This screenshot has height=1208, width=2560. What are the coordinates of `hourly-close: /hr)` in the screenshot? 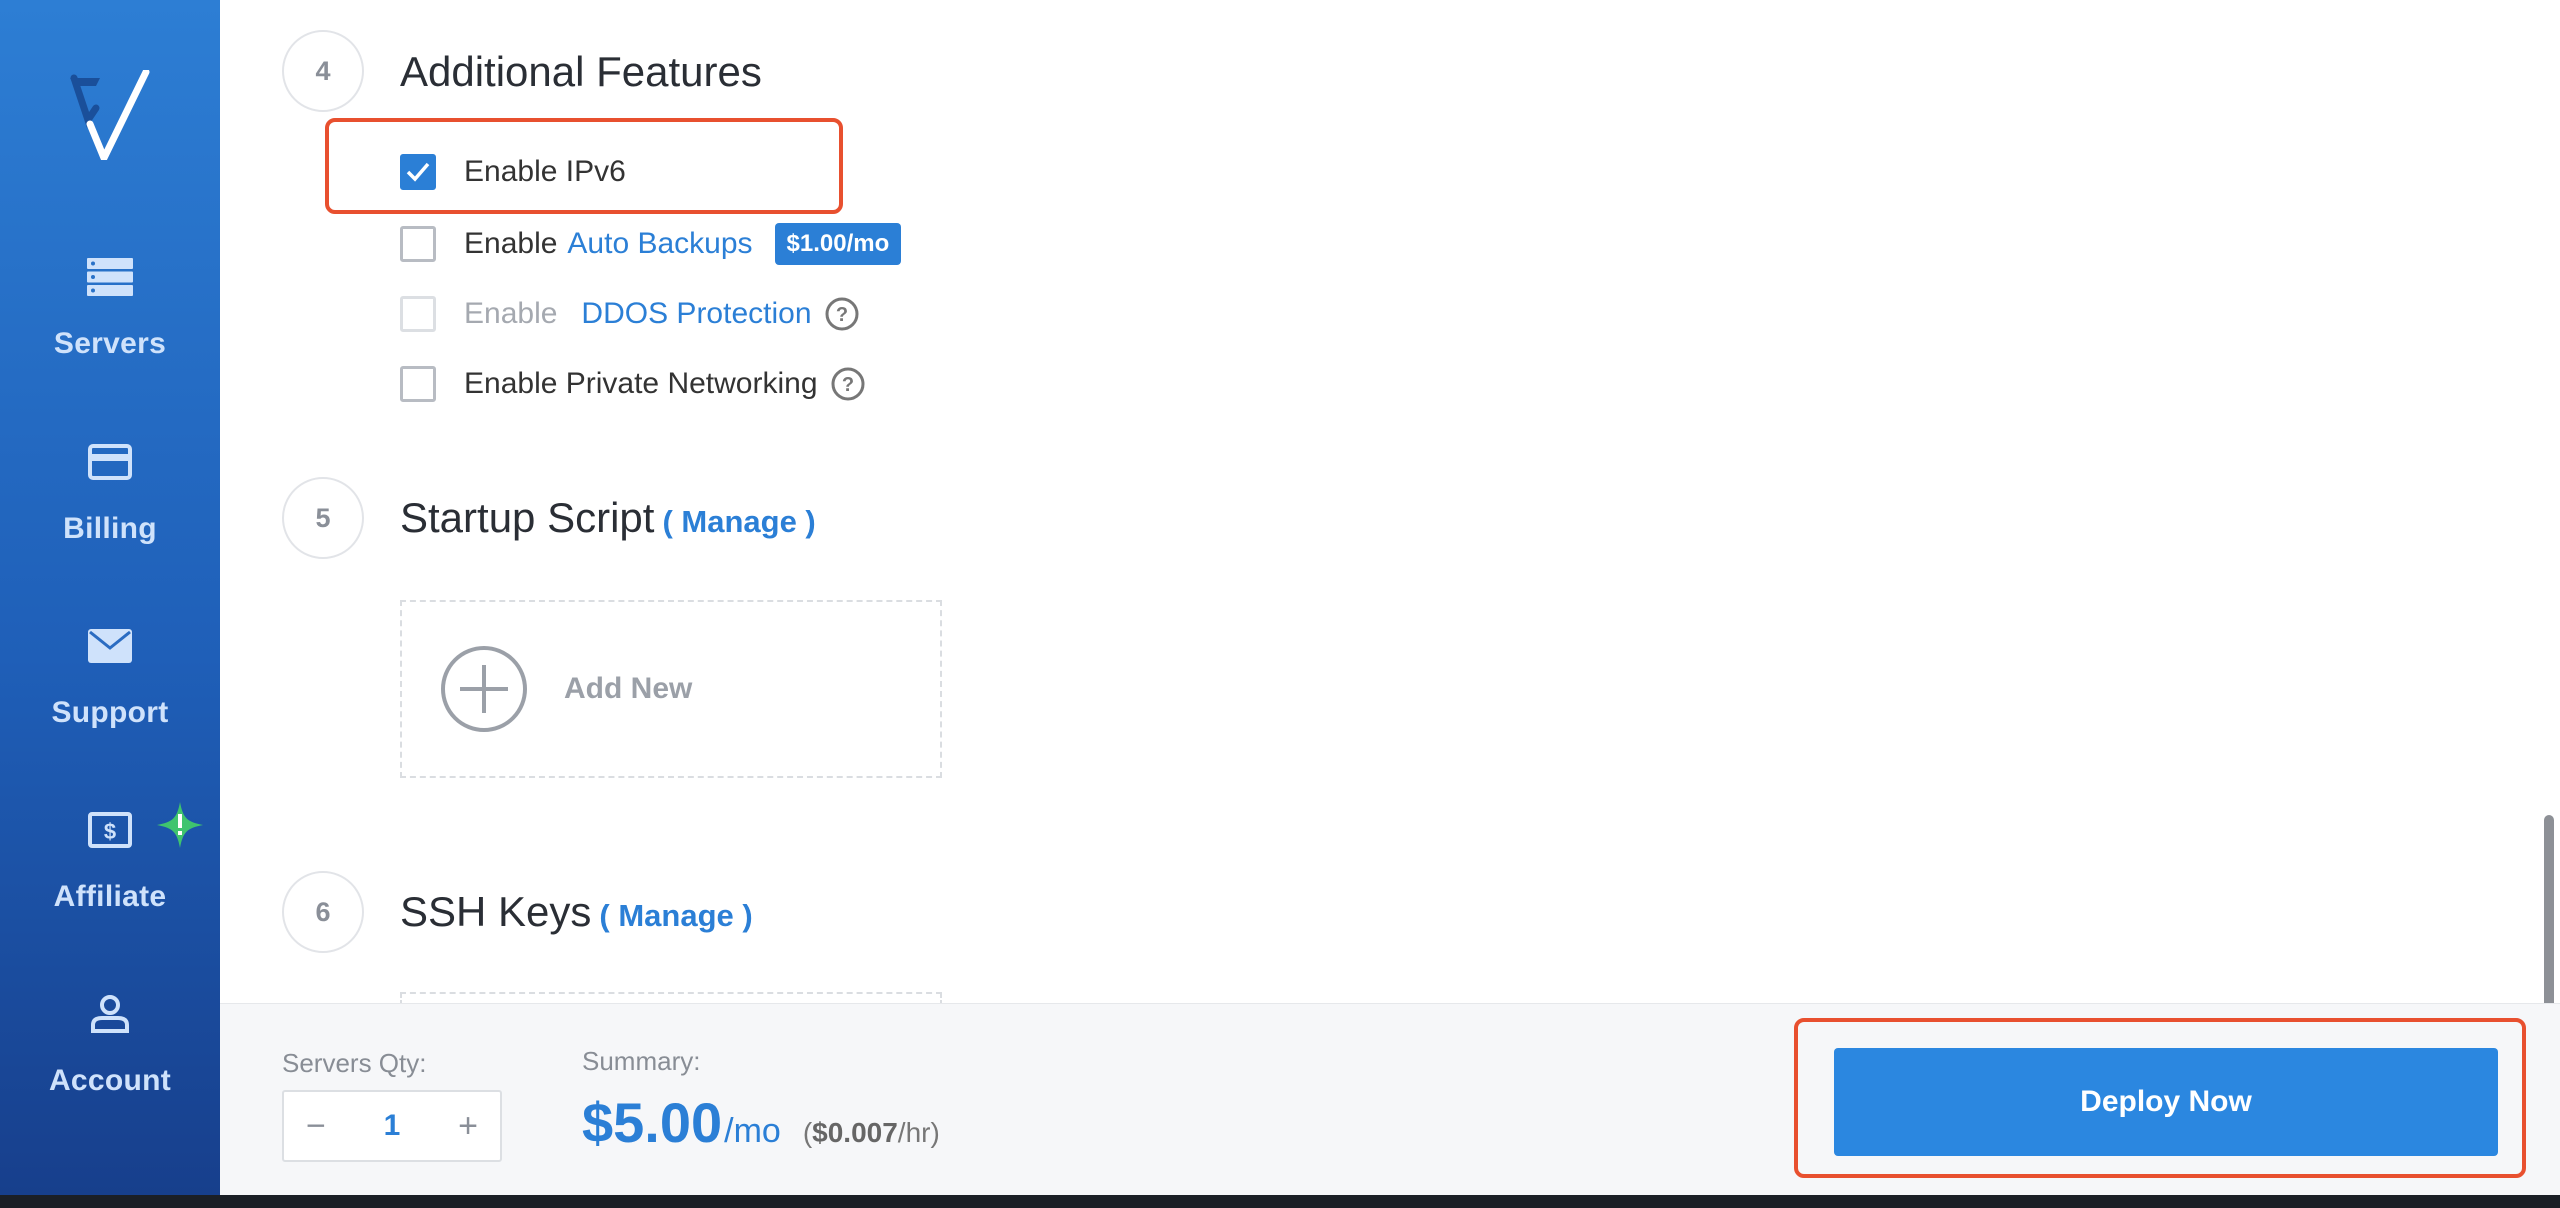 It's located at (918, 1132).